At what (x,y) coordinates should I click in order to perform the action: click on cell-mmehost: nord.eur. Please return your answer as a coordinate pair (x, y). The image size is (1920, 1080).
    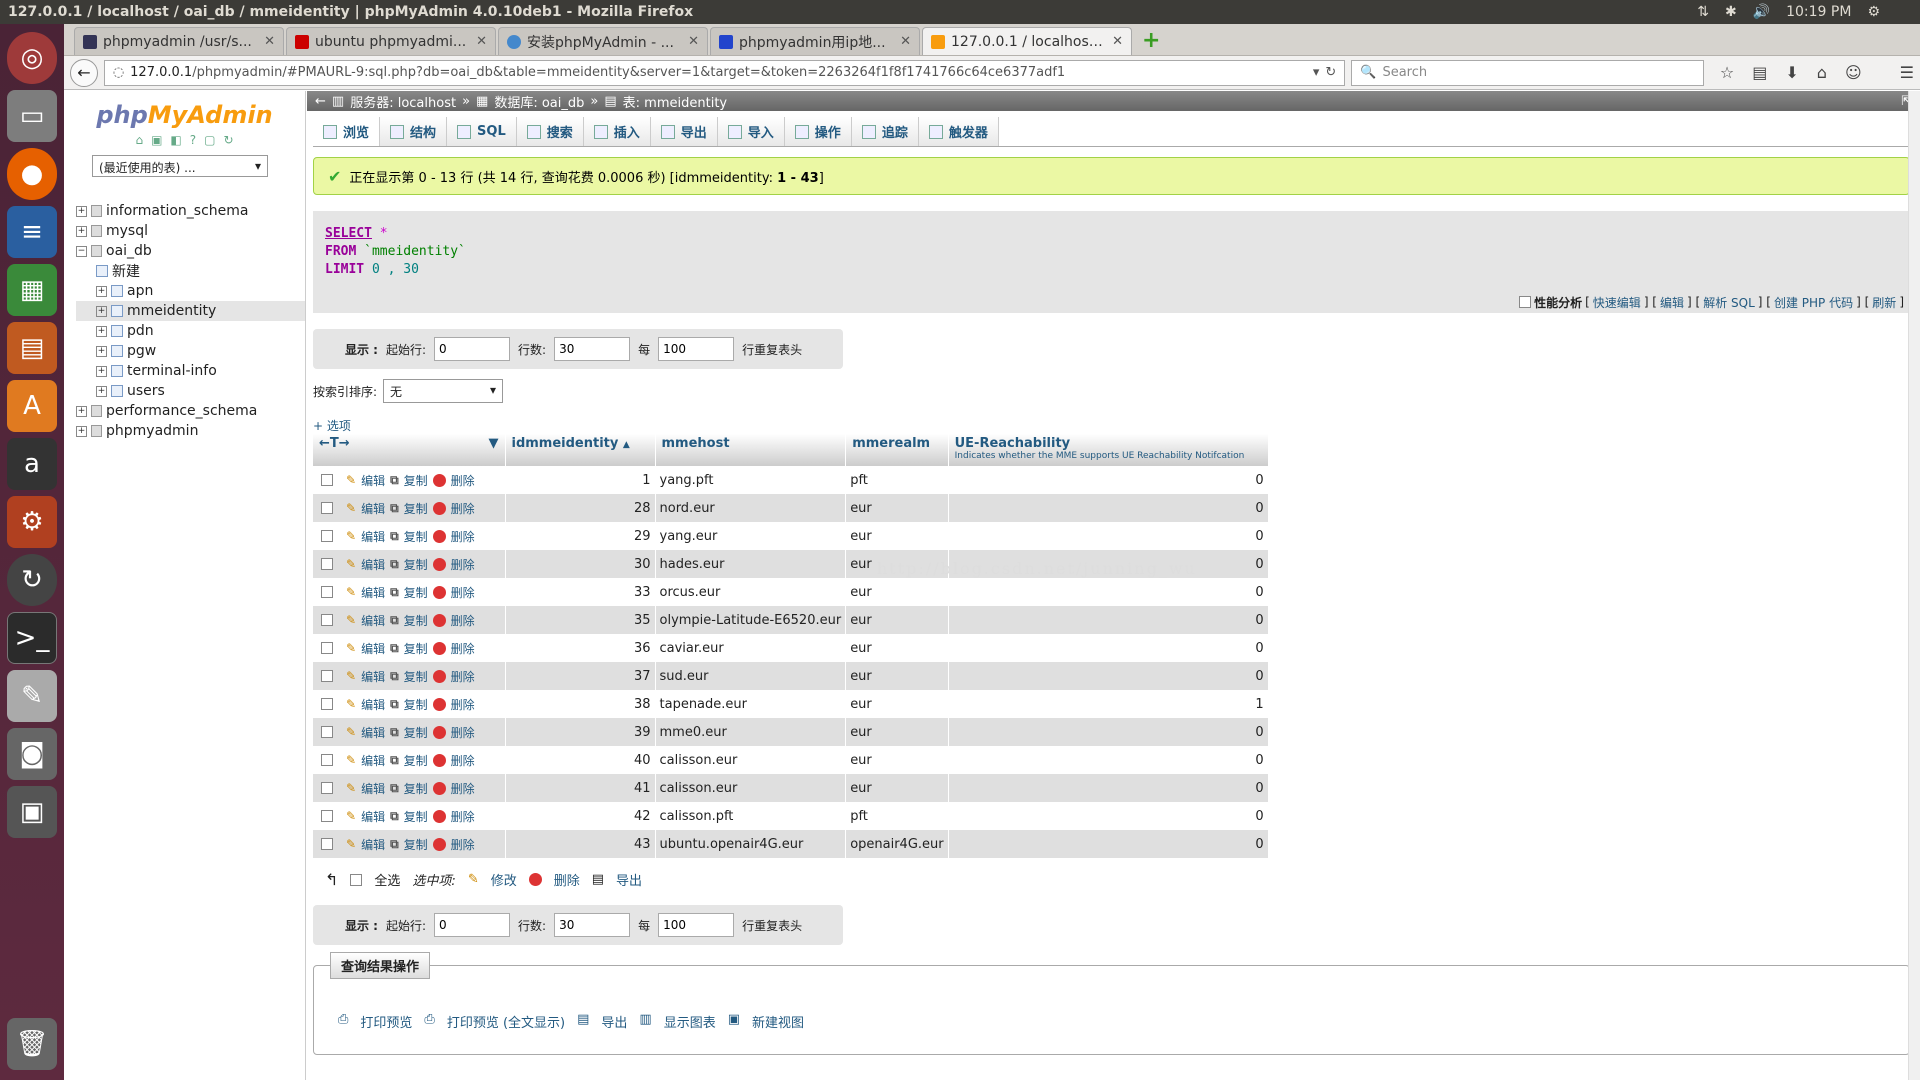
    Looking at the image, I should click on (751, 508).